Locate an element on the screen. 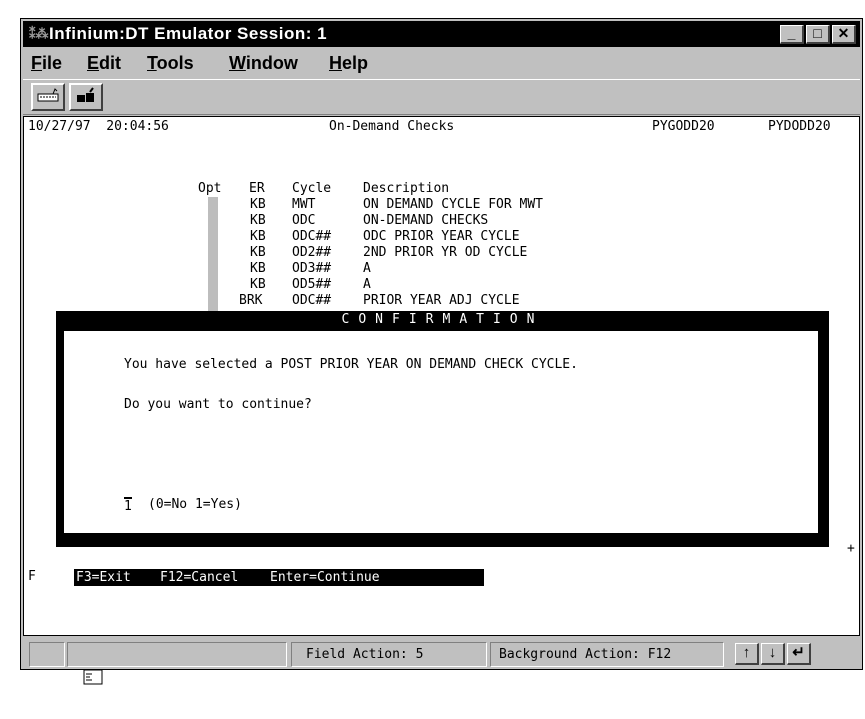  session-datetime: 10/27/97 20:04:56 is located at coordinates (98, 126).